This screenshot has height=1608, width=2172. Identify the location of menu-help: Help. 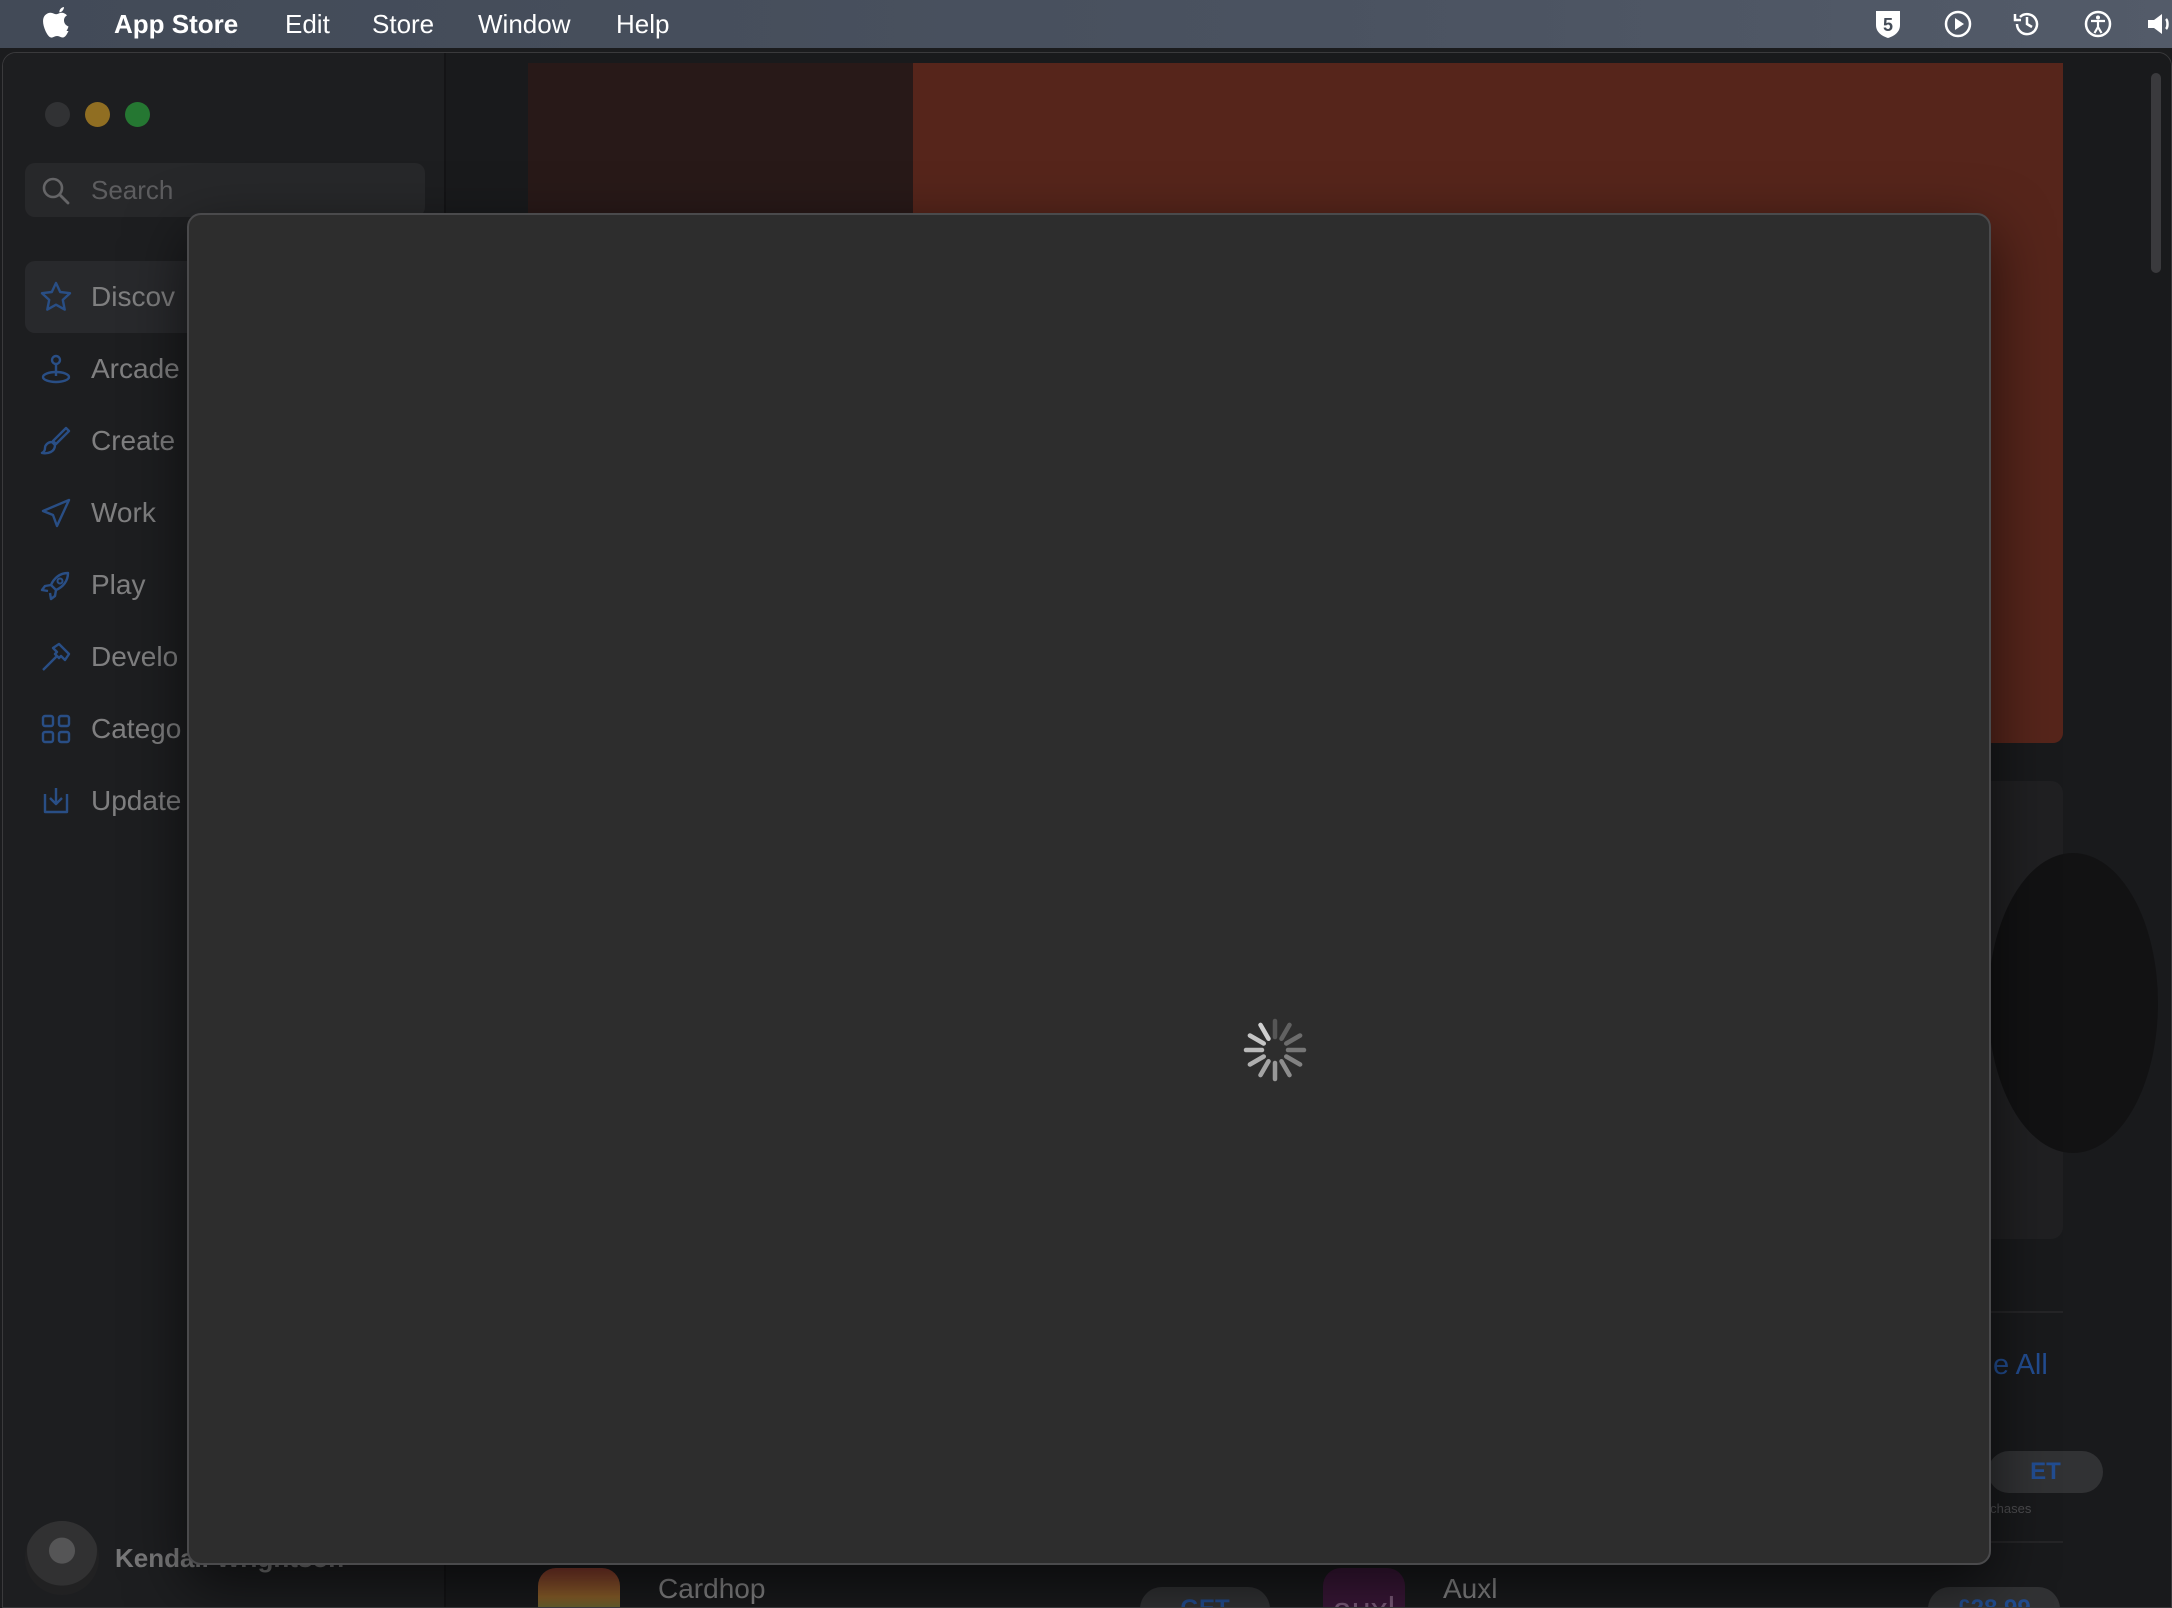
(642, 24).